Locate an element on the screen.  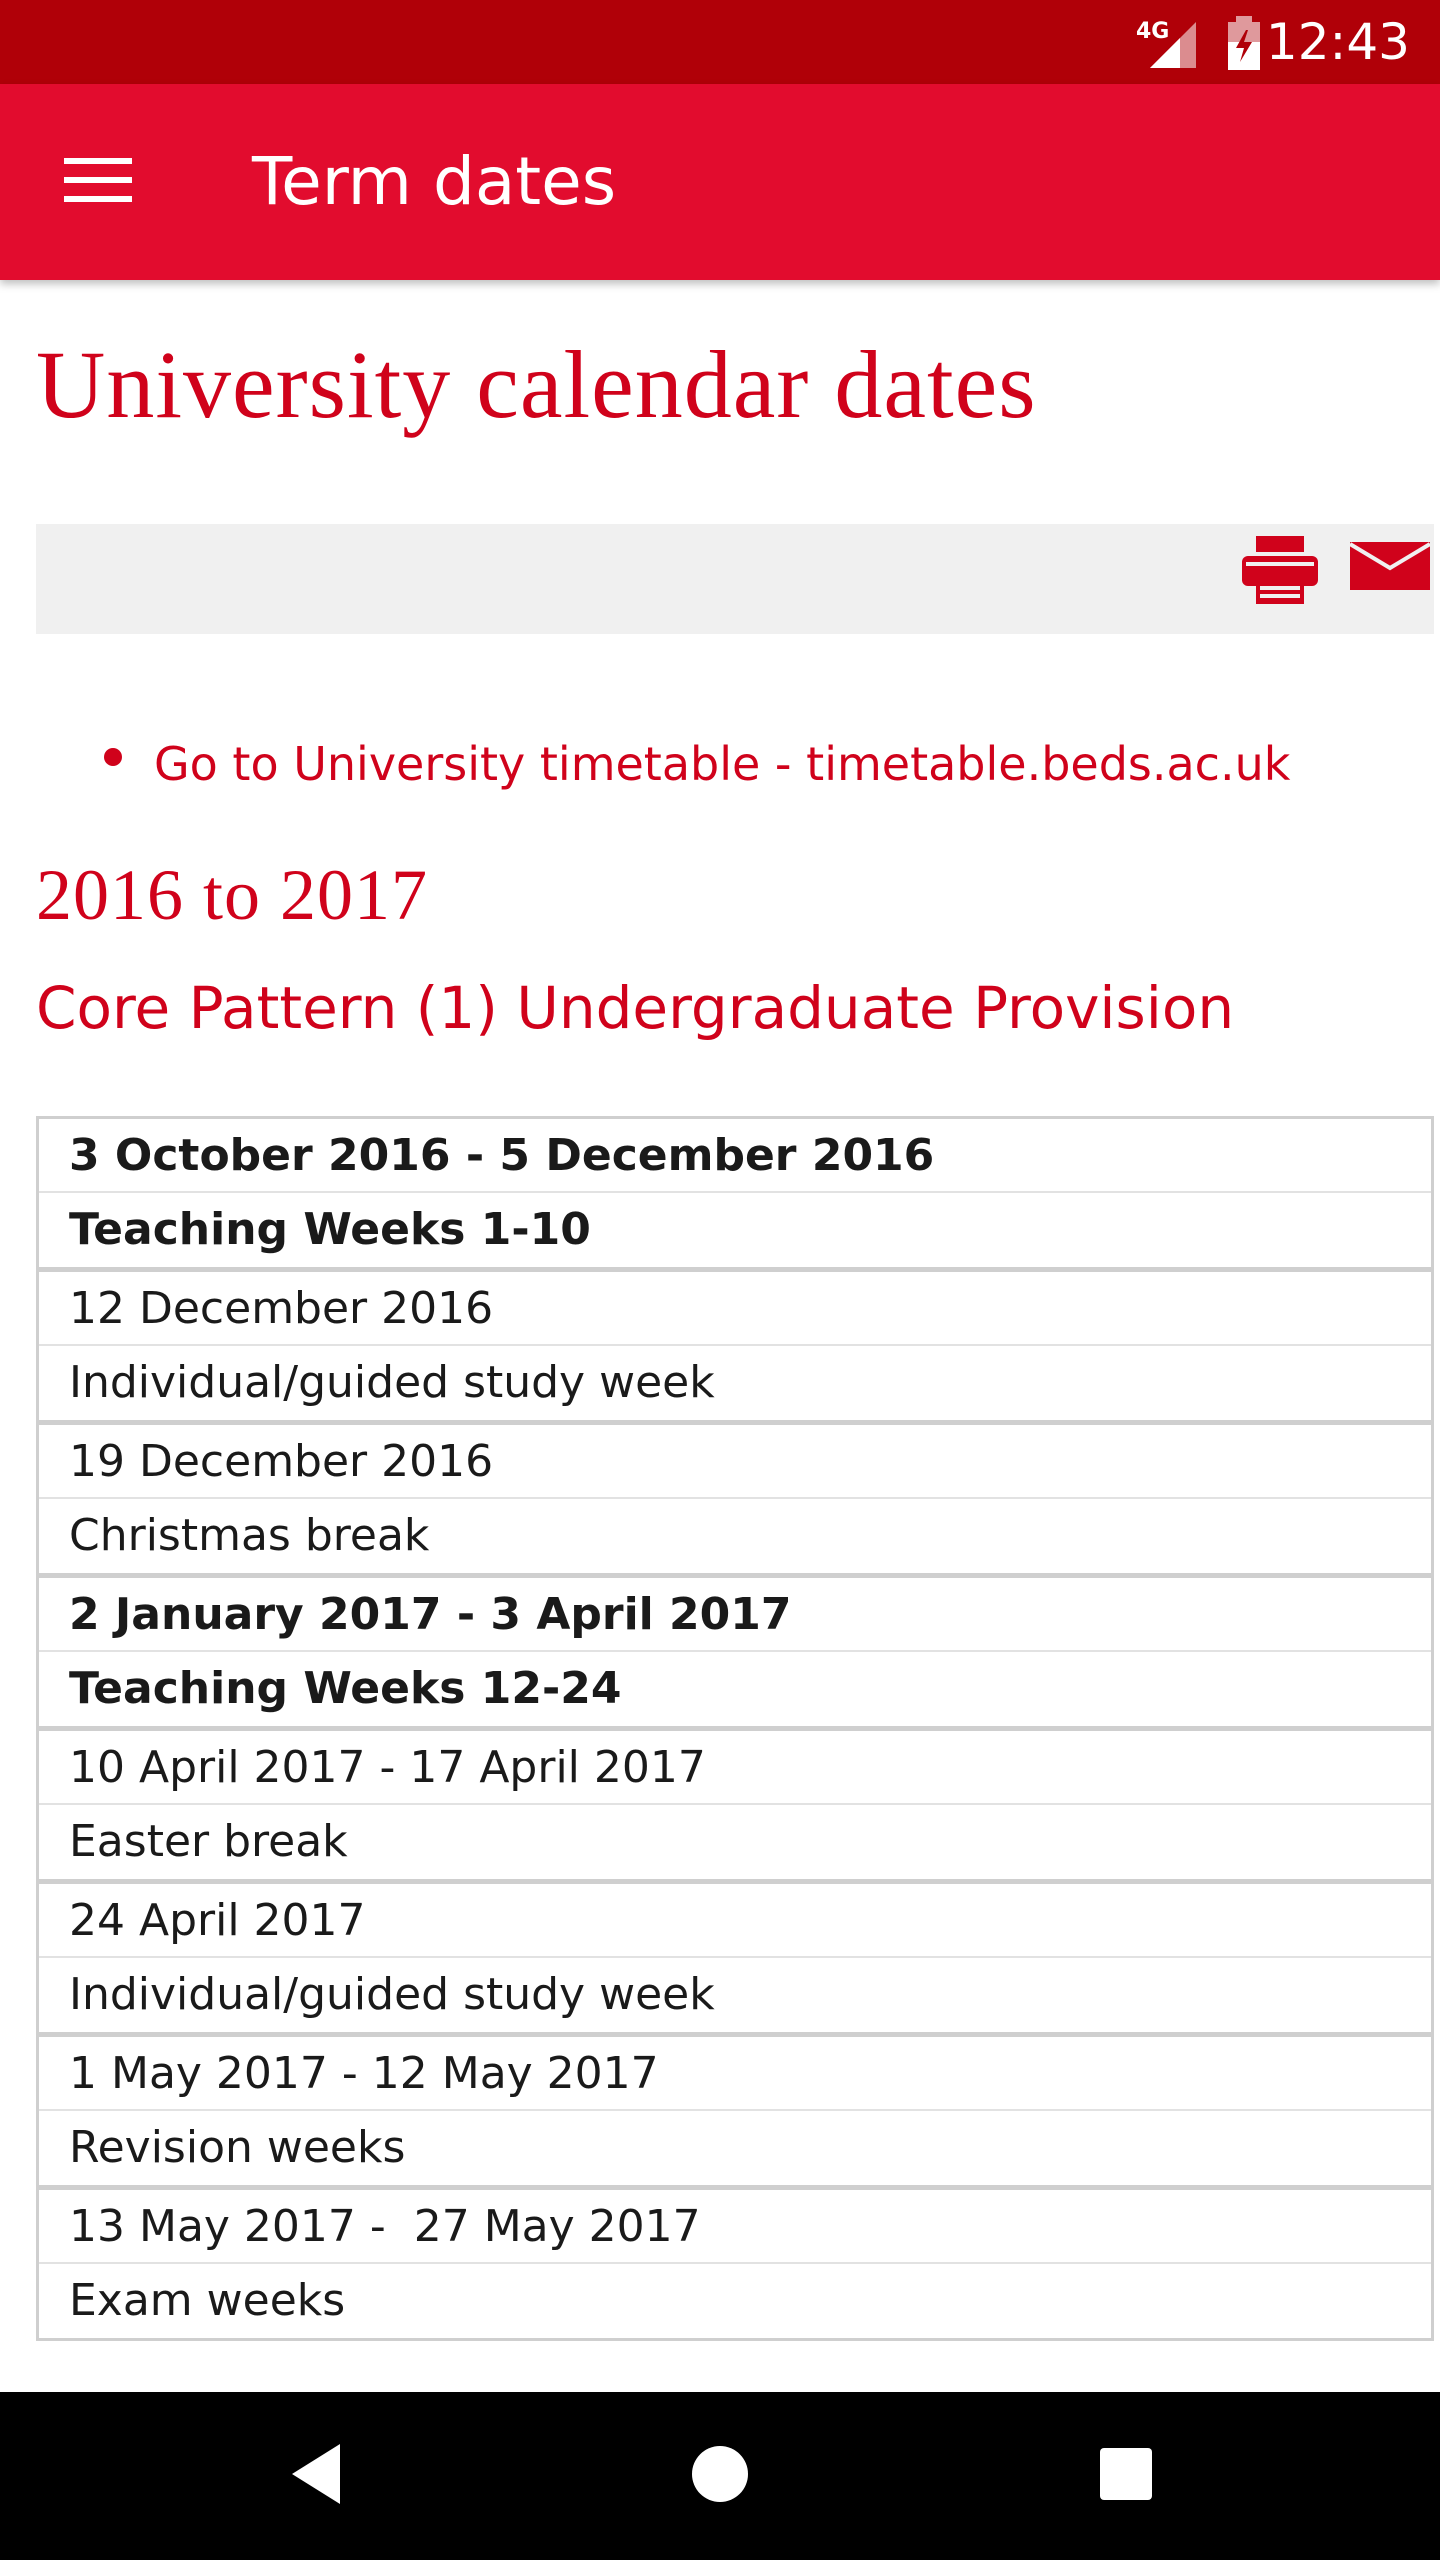
recents-square-icon is located at coordinates (1126, 2476).